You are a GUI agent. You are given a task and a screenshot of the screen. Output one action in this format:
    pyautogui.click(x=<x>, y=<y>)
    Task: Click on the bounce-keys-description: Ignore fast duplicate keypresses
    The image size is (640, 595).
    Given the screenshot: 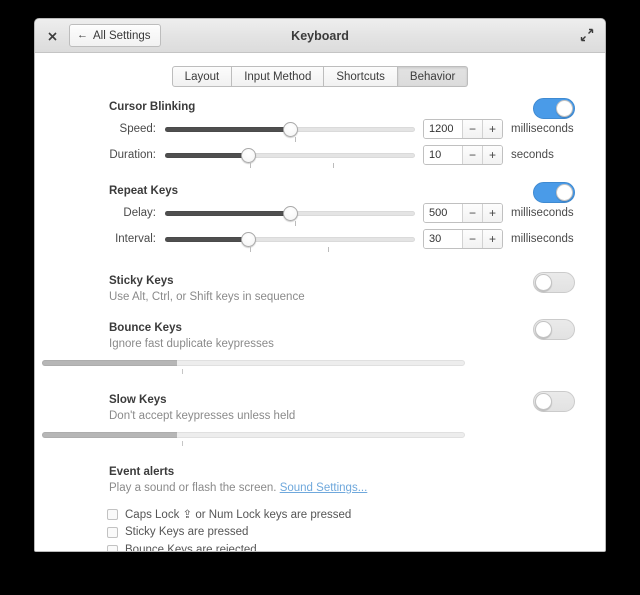 What is the action you would take?
    pyautogui.click(x=191, y=344)
    